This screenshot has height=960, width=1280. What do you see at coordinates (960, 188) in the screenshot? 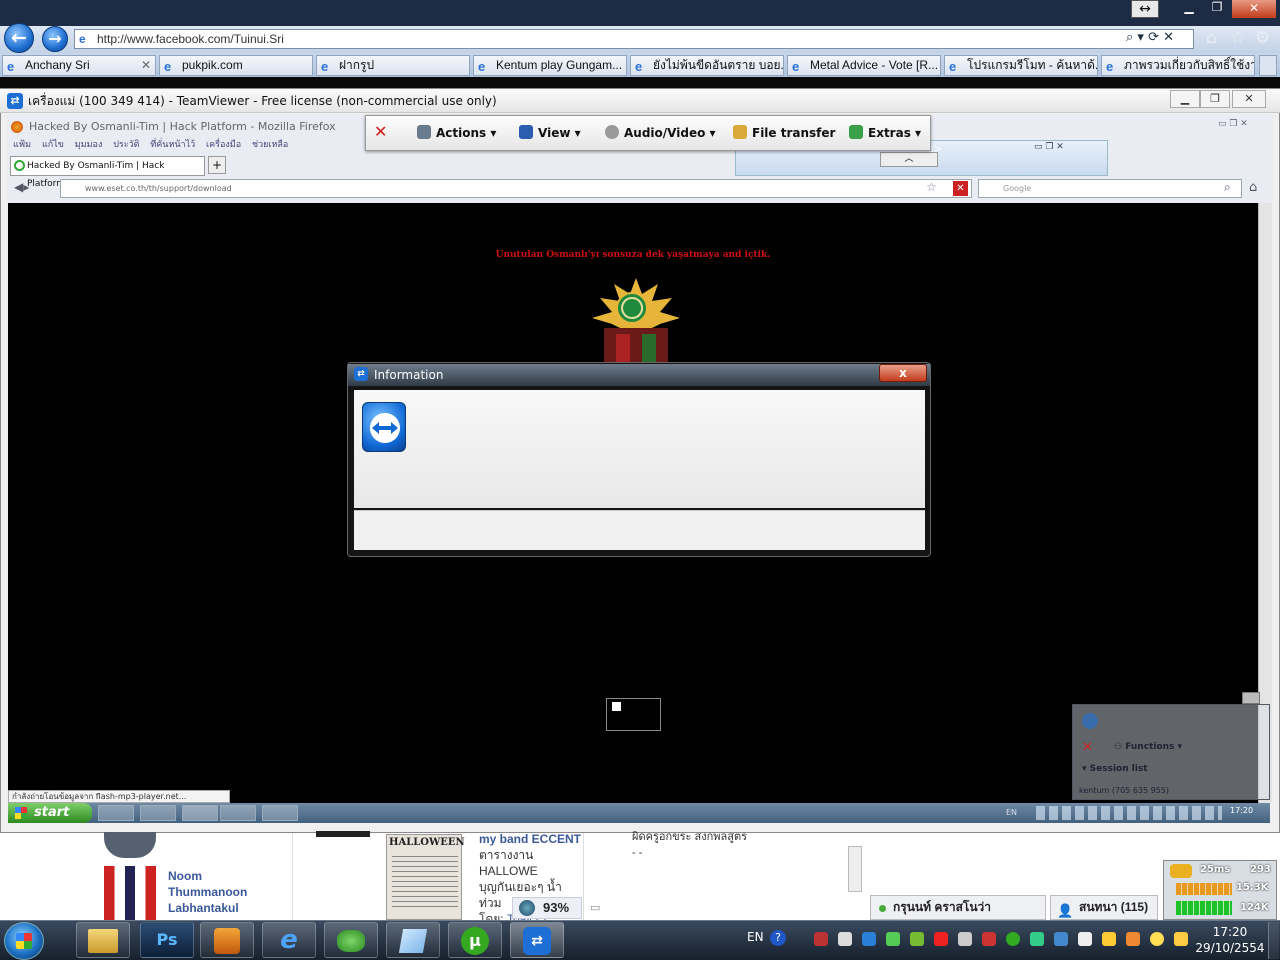
I see `stop-icon: ✕` at bounding box center [960, 188].